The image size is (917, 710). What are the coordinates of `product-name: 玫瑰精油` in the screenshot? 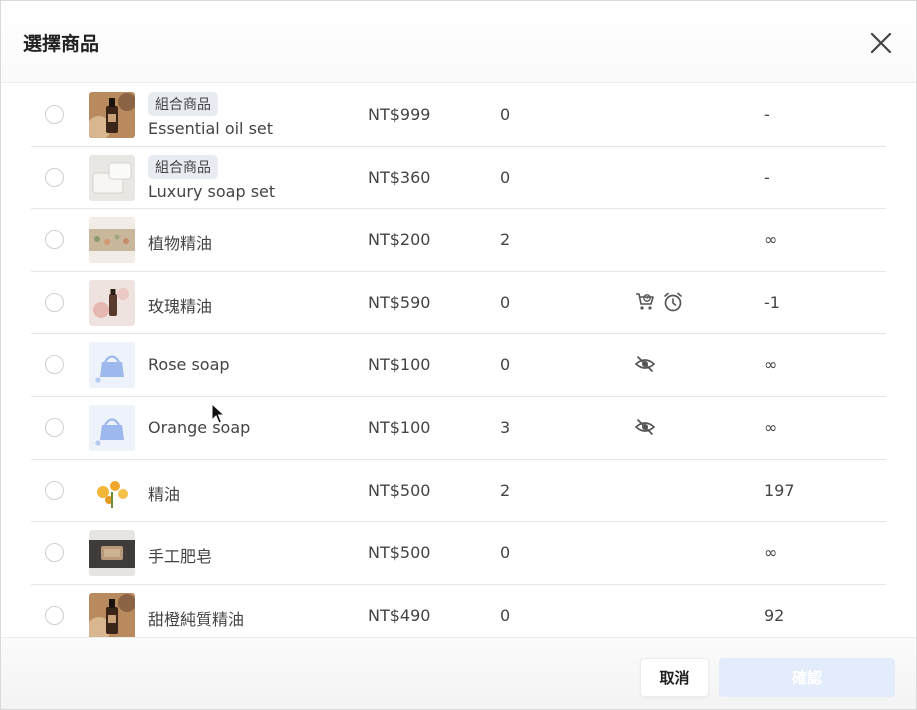 It's located at (180, 306).